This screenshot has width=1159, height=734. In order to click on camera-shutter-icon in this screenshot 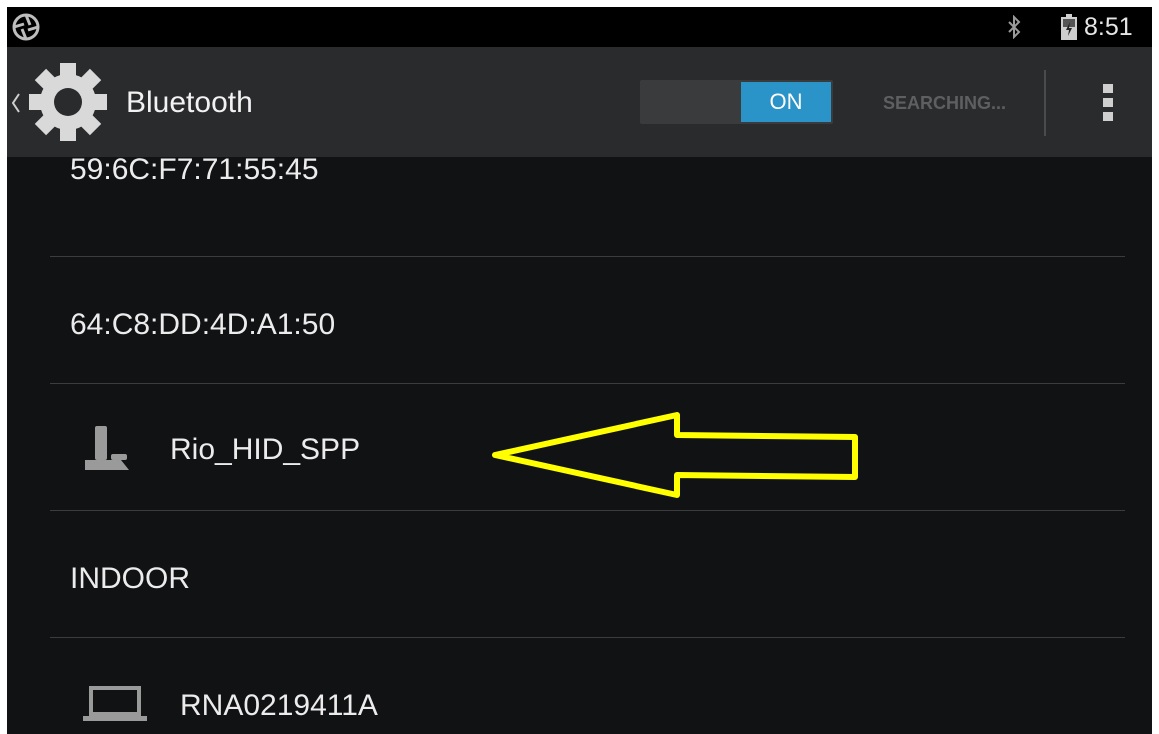, I will do `click(26, 27)`.